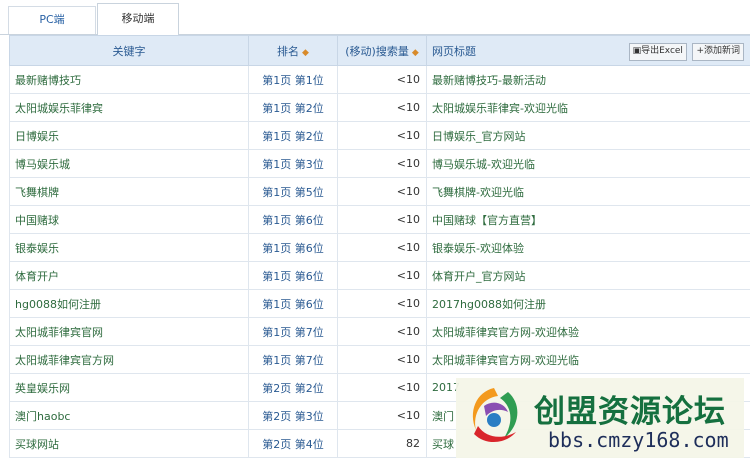 The height and width of the screenshot is (464, 750). Describe the element at coordinates (588, 303) in the screenshot. I see `title-cell: 2017hg0088如何注册` at that location.